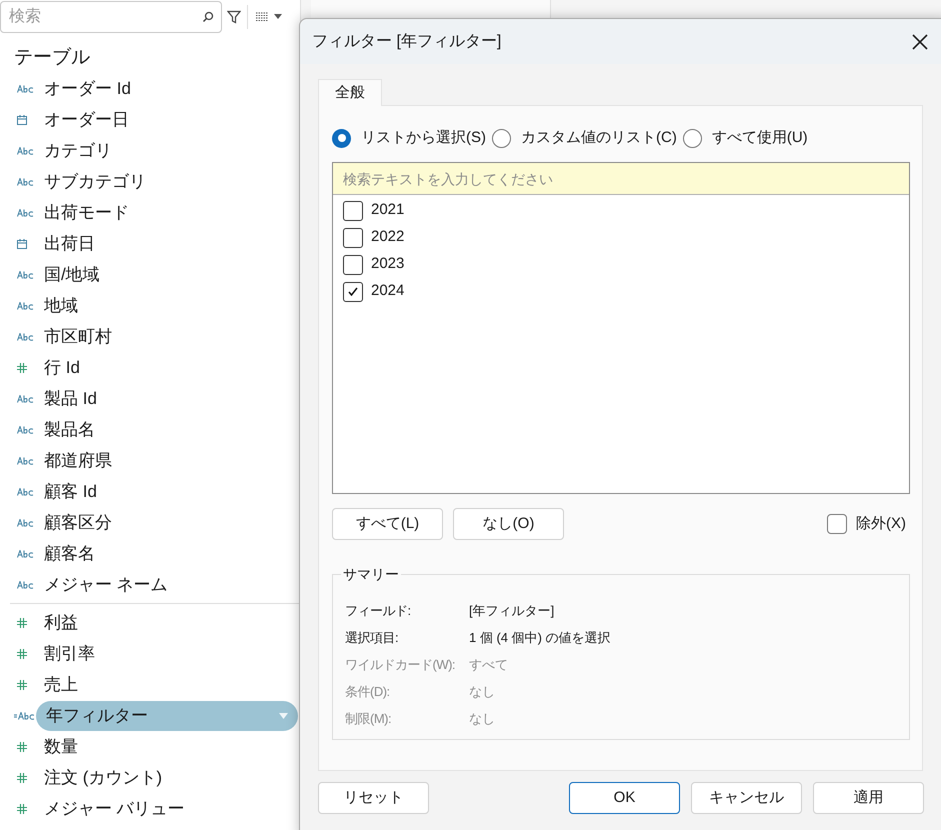 Image resolution: width=941 pixels, height=830 pixels. I want to click on list-button: すべて(L), so click(387, 524).